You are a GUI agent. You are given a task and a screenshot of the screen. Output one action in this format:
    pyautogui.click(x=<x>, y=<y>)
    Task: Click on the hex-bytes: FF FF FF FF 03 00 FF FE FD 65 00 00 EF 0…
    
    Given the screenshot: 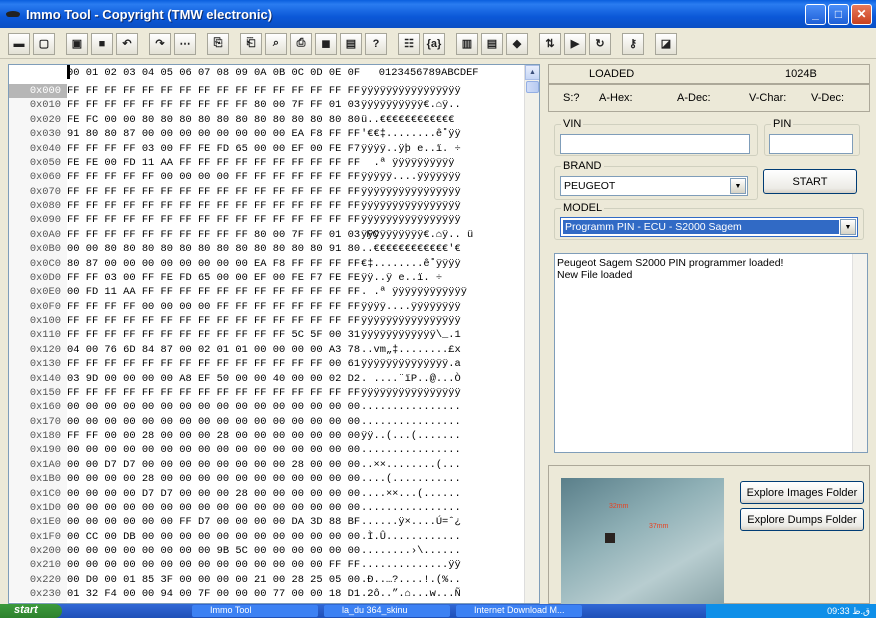 What is the action you would take?
    pyautogui.click(x=213, y=149)
    